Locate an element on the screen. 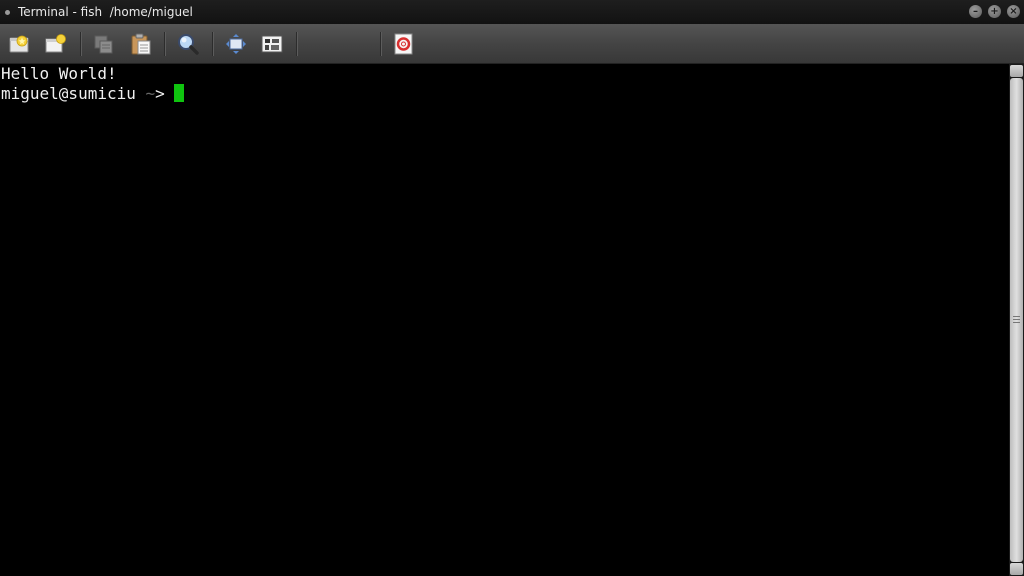 Image resolution: width=1024 pixels, height=576 pixels. toolbar is located at coordinates (512, 44).